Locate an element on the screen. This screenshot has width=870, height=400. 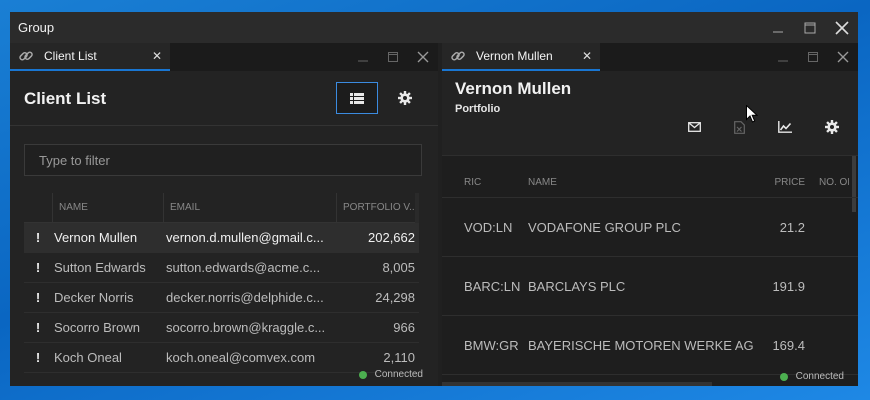
client-list-status: Connected is located at coordinates (390, 374).